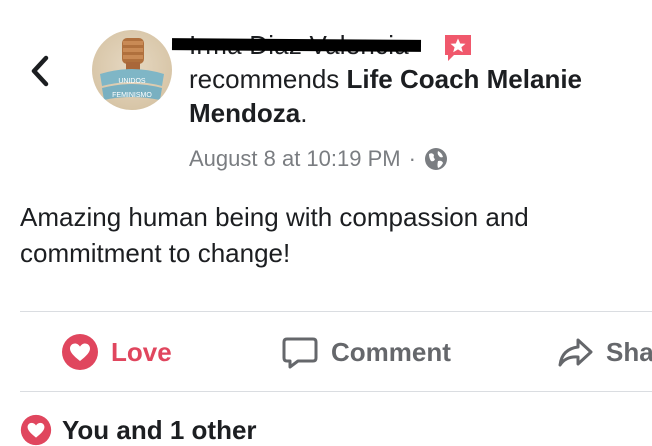 The image size is (652, 446). I want to click on recommend-star-icon, so click(458, 48).